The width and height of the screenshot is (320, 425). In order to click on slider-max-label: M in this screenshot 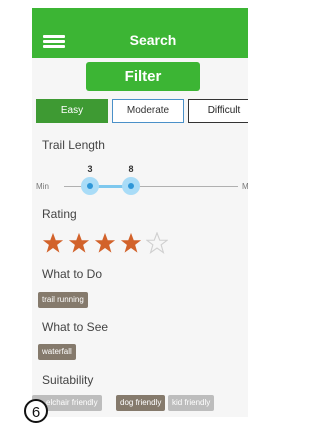, I will do `click(245, 186)`.